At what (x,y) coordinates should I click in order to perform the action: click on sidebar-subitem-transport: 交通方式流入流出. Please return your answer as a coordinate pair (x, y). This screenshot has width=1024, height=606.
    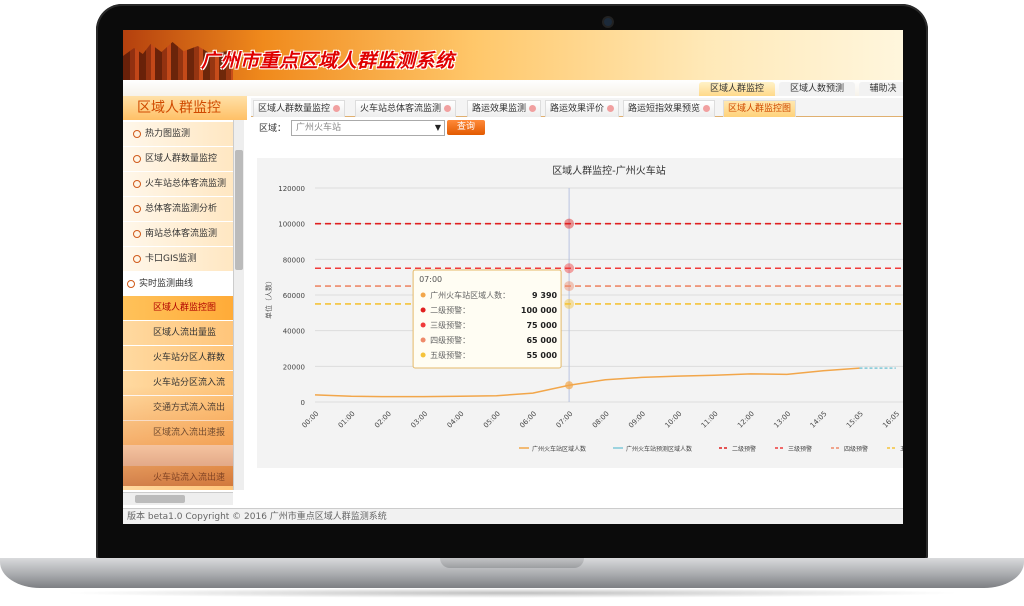
    Looking at the image, I should click on (178, 408).